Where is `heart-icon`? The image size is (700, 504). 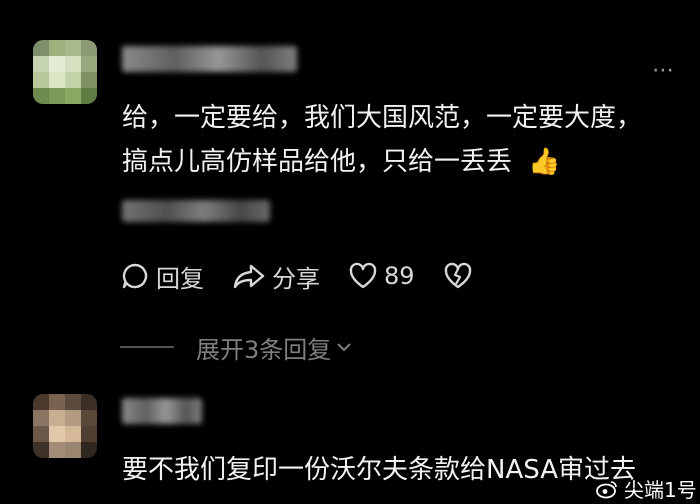 heart-icon is located at coordinates (363, 275).